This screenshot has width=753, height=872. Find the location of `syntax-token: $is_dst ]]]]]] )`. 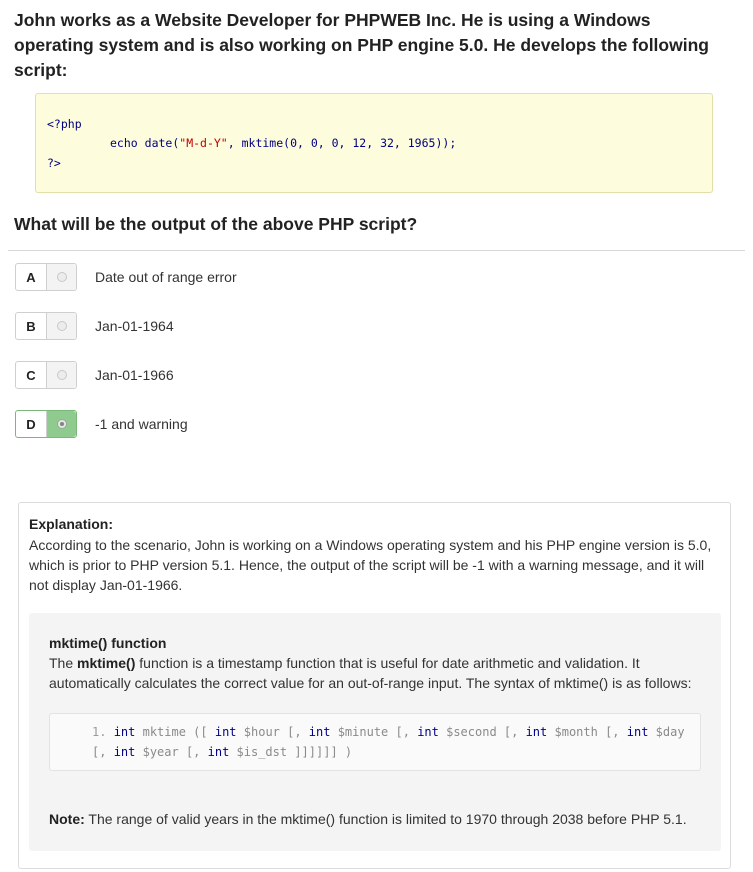

syntax-token: $is_dst ]]]]]] ) is located at coordinates (291, 752).